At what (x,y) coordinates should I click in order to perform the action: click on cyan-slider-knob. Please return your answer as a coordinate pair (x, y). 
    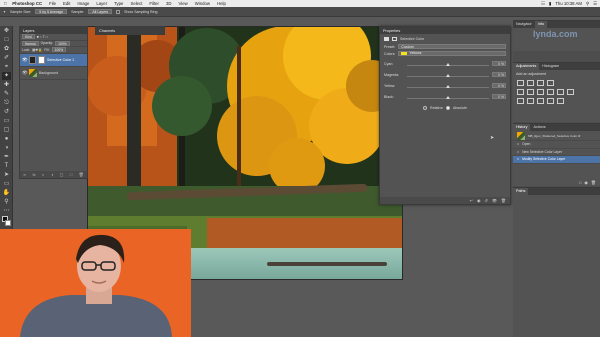
    Looking at the image, I should click on (448, 64).